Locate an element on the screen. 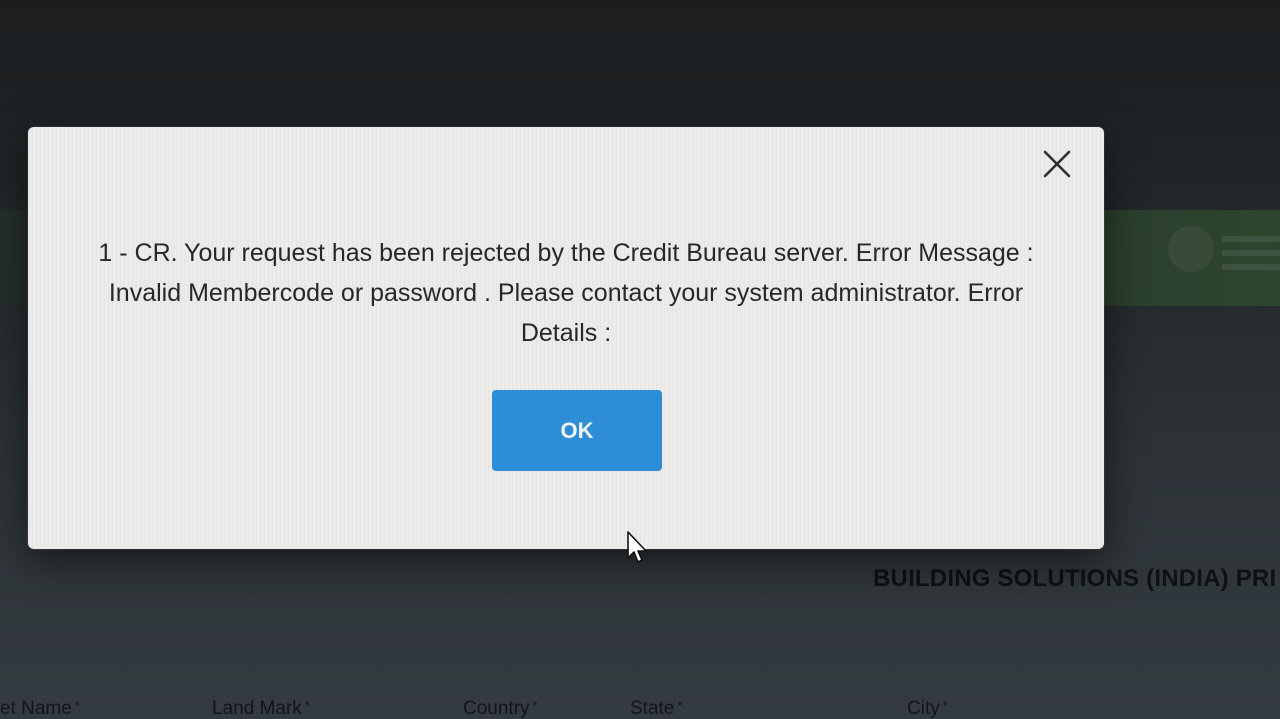  street-name-label-text: et Name is located at coordinates (36, 708).